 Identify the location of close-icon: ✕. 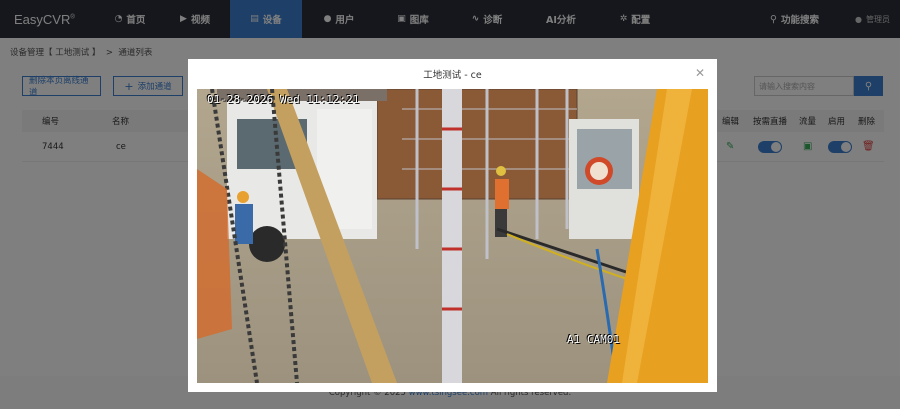
(700, 73).